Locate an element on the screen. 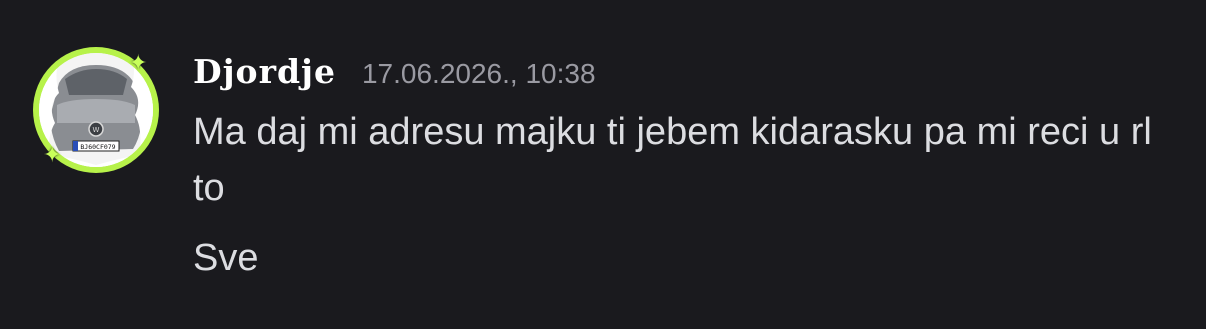 This screenshot has height=329, width=1206. message-text: Sve is located at coordinates (226, 258).